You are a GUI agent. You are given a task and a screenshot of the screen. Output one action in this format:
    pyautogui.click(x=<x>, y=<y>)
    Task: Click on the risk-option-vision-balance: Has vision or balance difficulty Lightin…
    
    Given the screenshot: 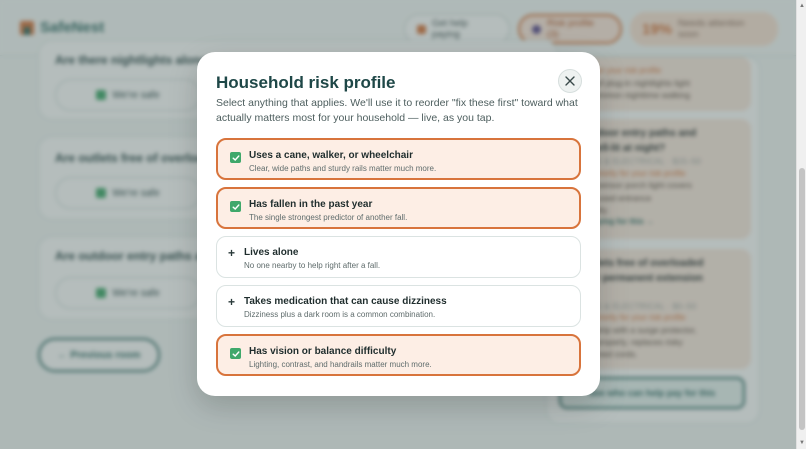 What is the action you would take?
    pyautogui.click(x=398, y=355)
    